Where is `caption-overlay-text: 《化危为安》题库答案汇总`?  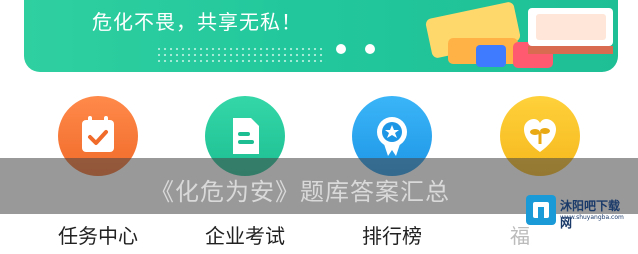
caption-overlay-text: 《化危为安》题库答案汇总 is located at coordinates (300, 192).